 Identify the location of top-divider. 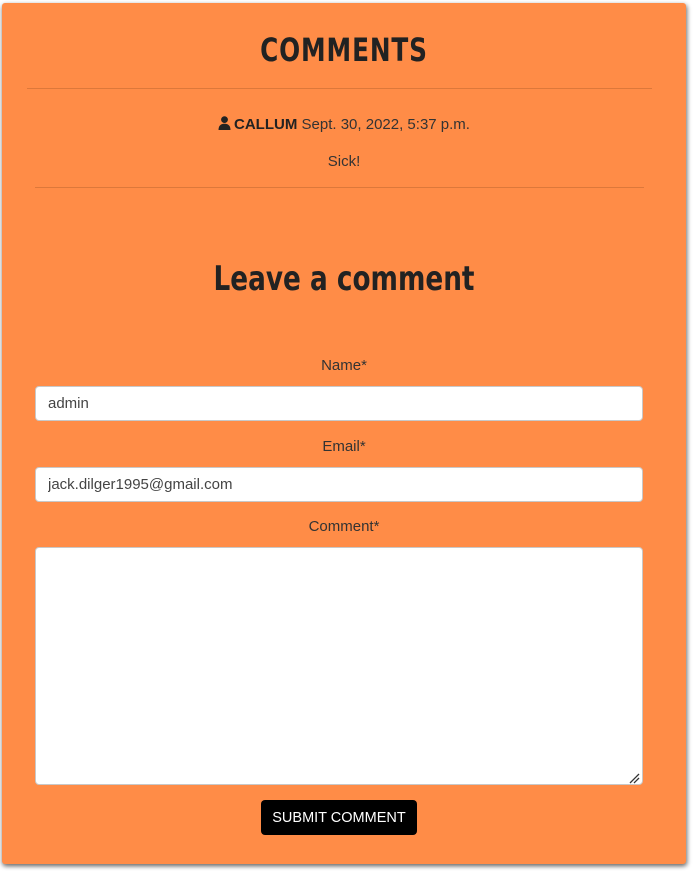
(339, 88).